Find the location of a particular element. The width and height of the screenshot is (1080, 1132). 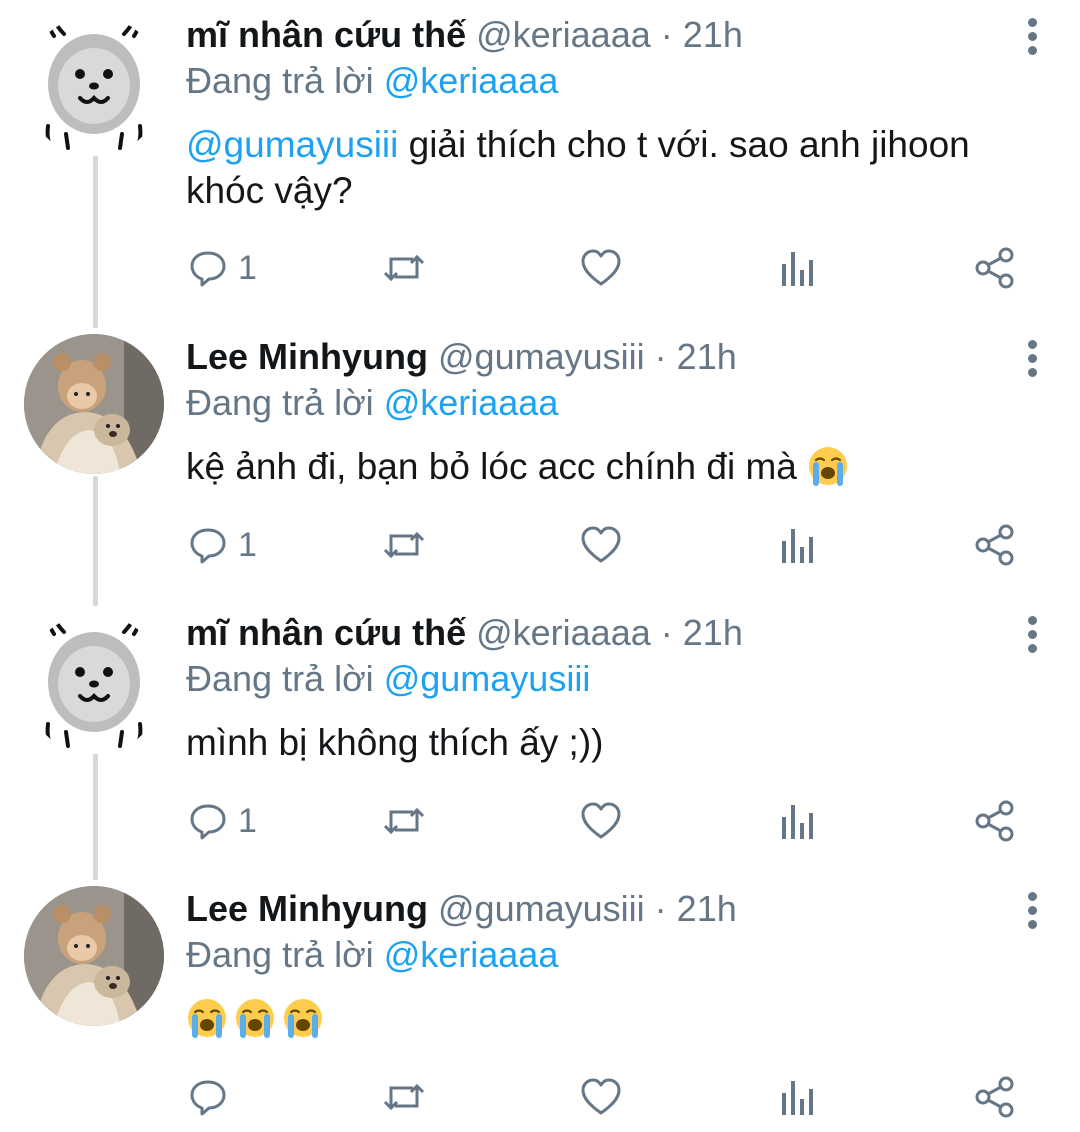

tweet-text: kệ ảnh đi, bạn bỏ lóc acc chính đi mà is located at coordinates (603, 467).